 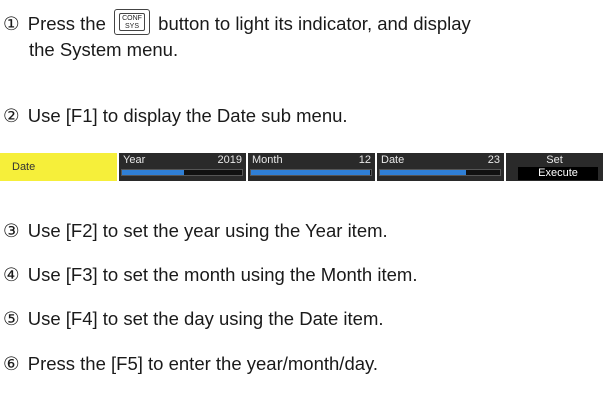 What do you see at coordinates (58, 167) in the screenshot?
I see `menu-tab-date: Date` at bounding box center [58, 167].